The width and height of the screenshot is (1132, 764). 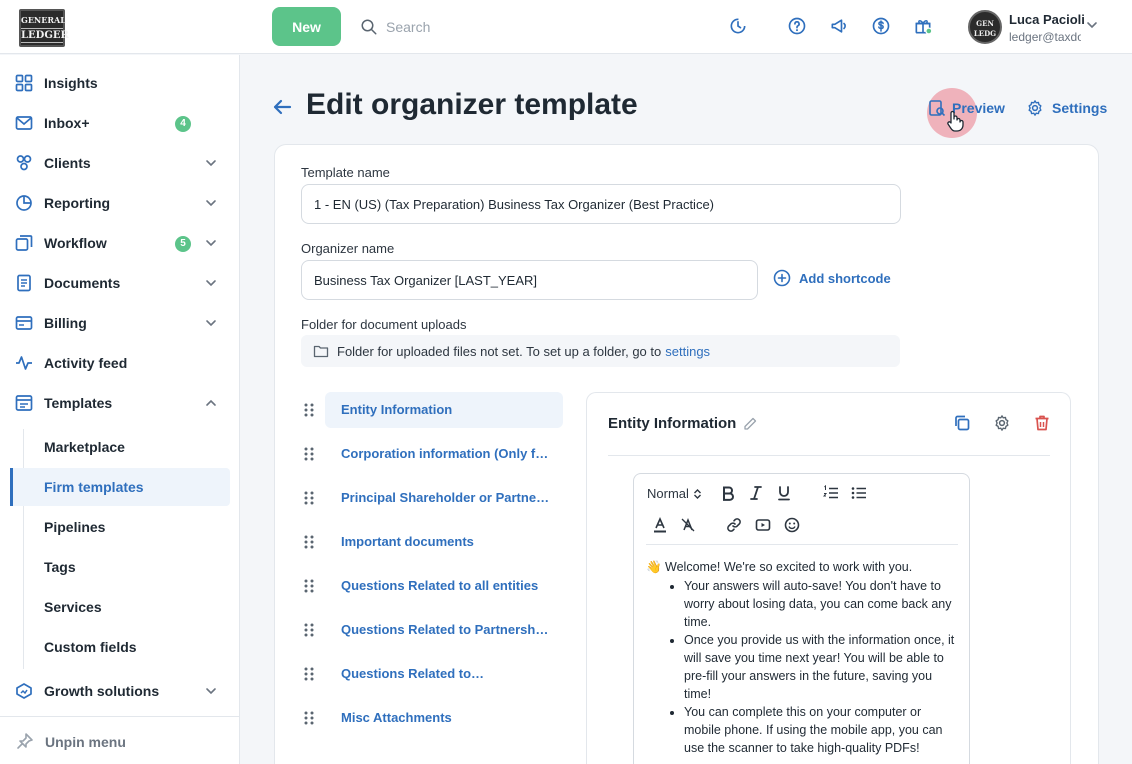 I want to click on sidebar-item-growth-solutions: Growth solutions, so click(x=119, y=691).